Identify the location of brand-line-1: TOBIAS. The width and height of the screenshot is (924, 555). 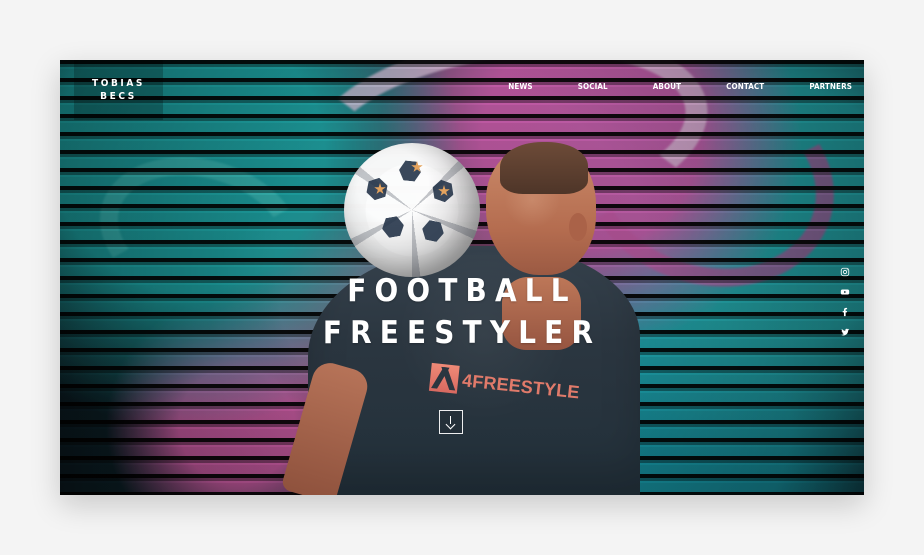
(118, 83).